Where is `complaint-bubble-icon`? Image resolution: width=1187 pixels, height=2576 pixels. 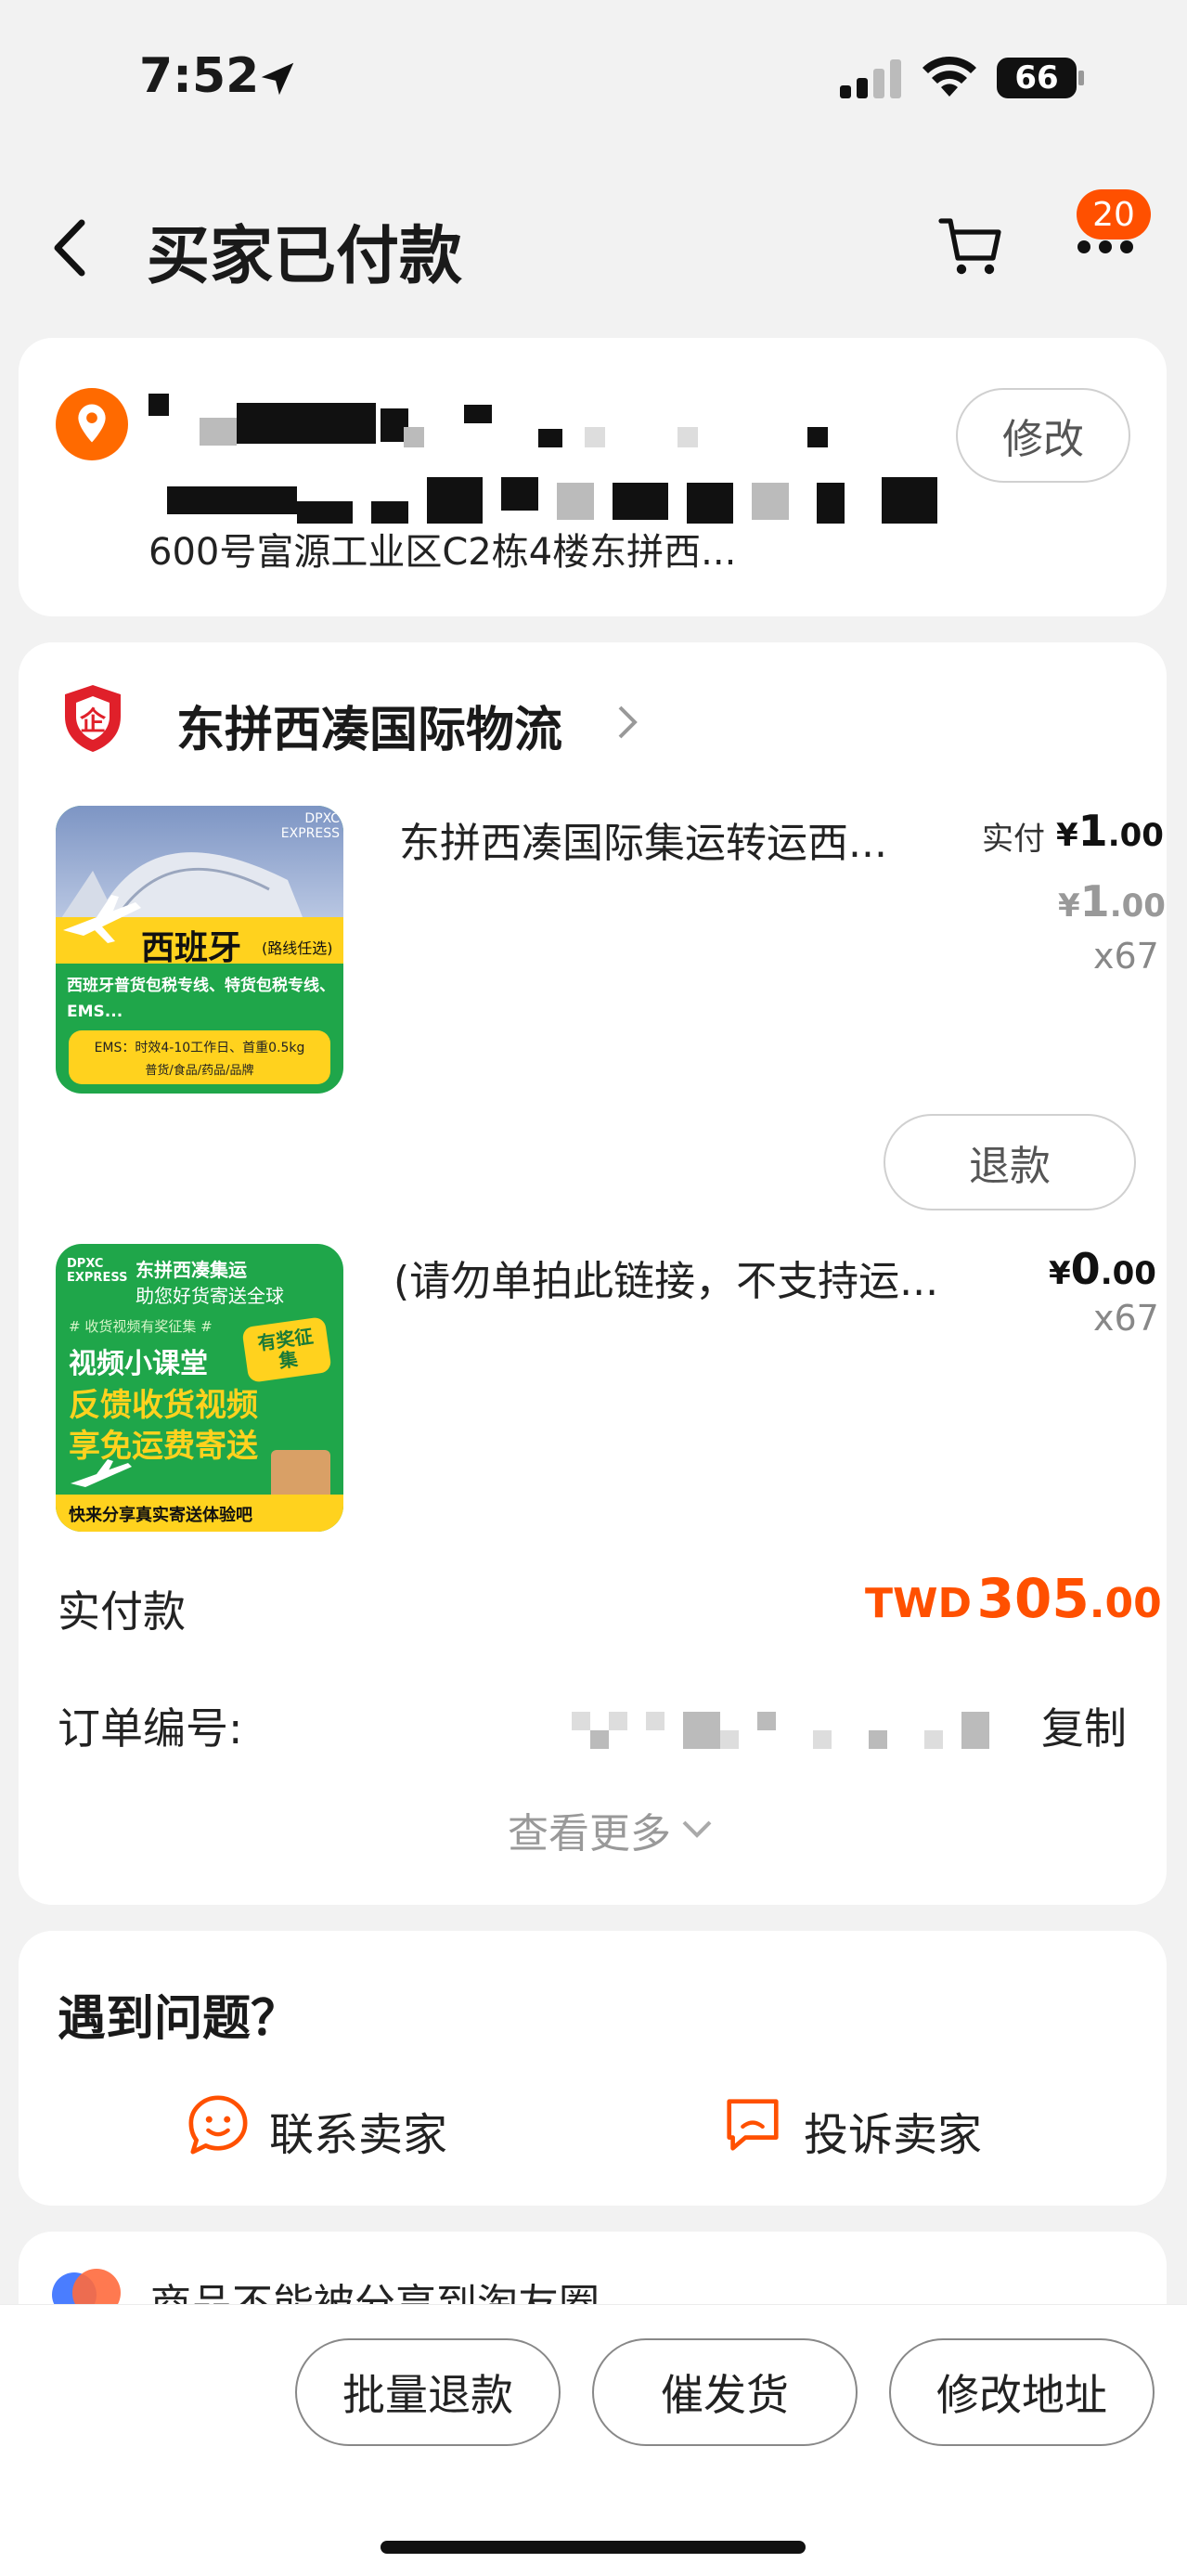
complaint-bubble-icon is located at coordinates (753, 2125).